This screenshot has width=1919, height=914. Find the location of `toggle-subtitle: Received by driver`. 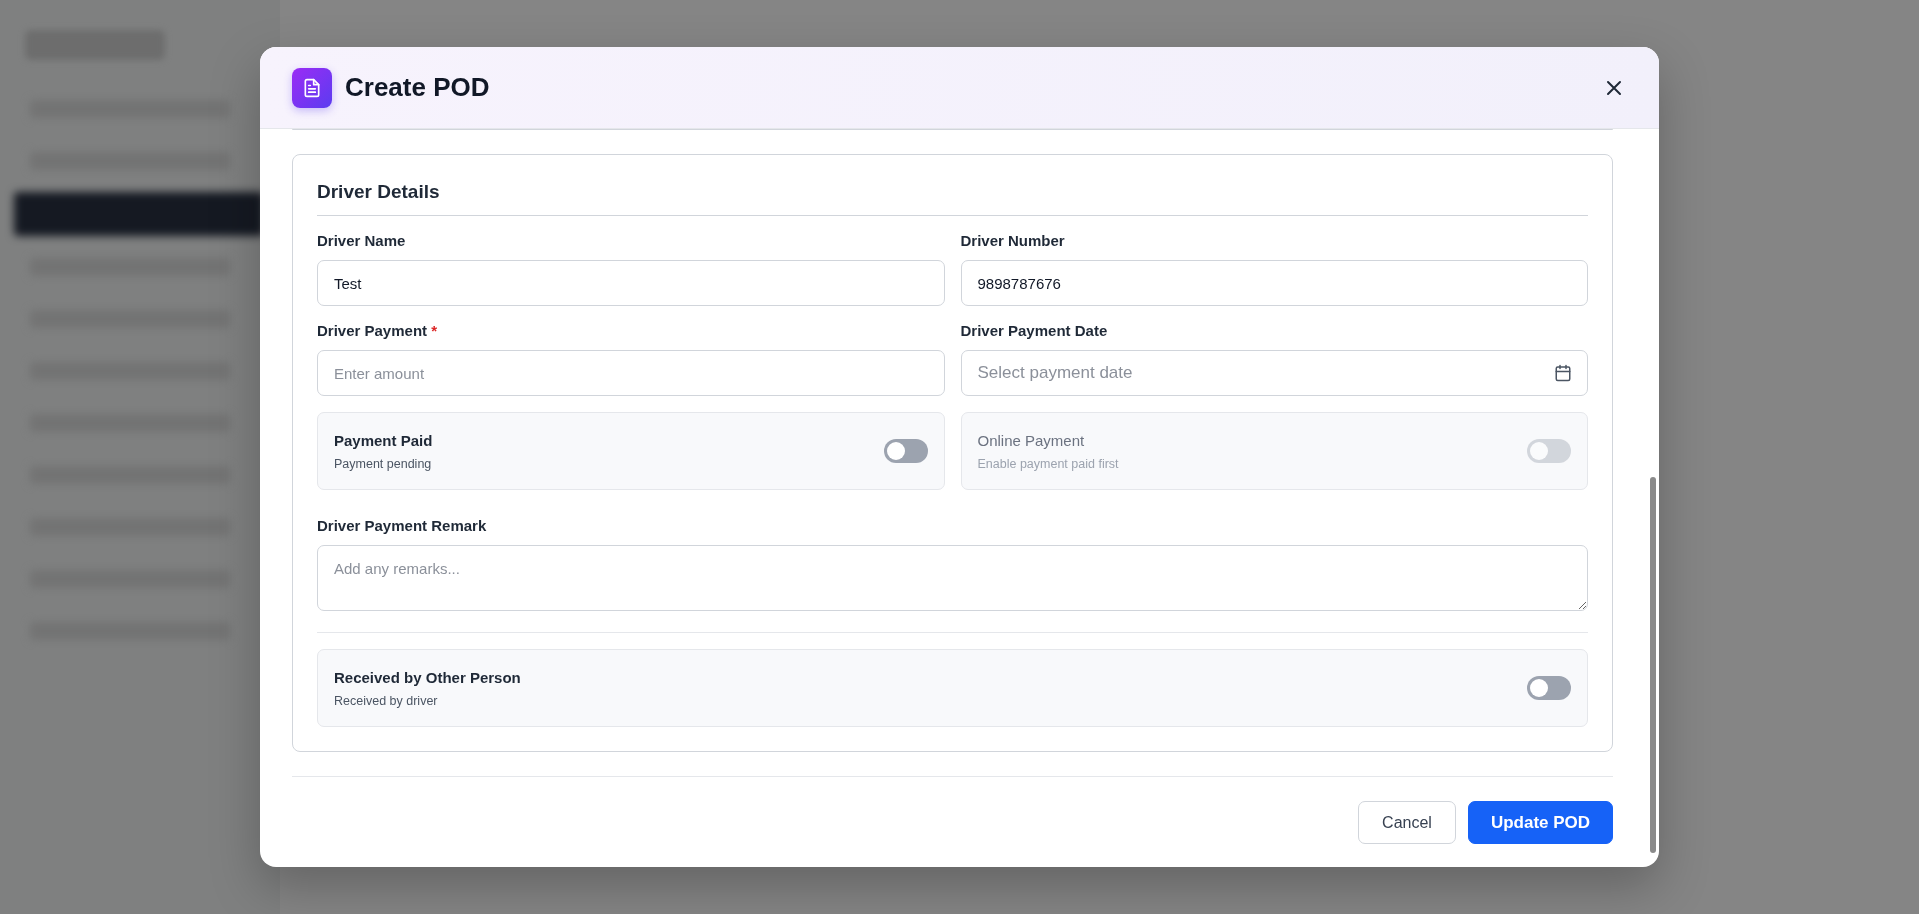

toggle-subtitle: Received by driver is located at coordinates (386, 700).